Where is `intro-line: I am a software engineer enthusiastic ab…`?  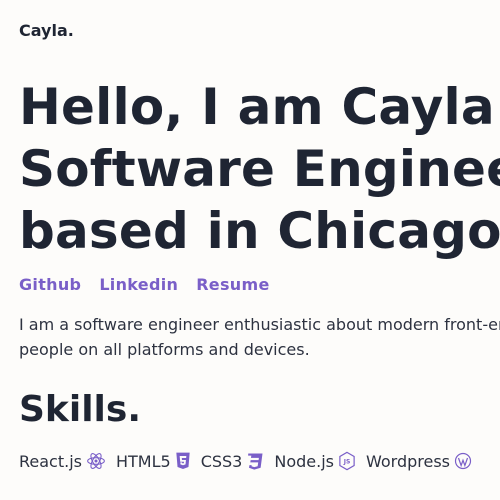
intro-line: I am a software engineer enthusiastic ab… is located at coordinates (259, 324).